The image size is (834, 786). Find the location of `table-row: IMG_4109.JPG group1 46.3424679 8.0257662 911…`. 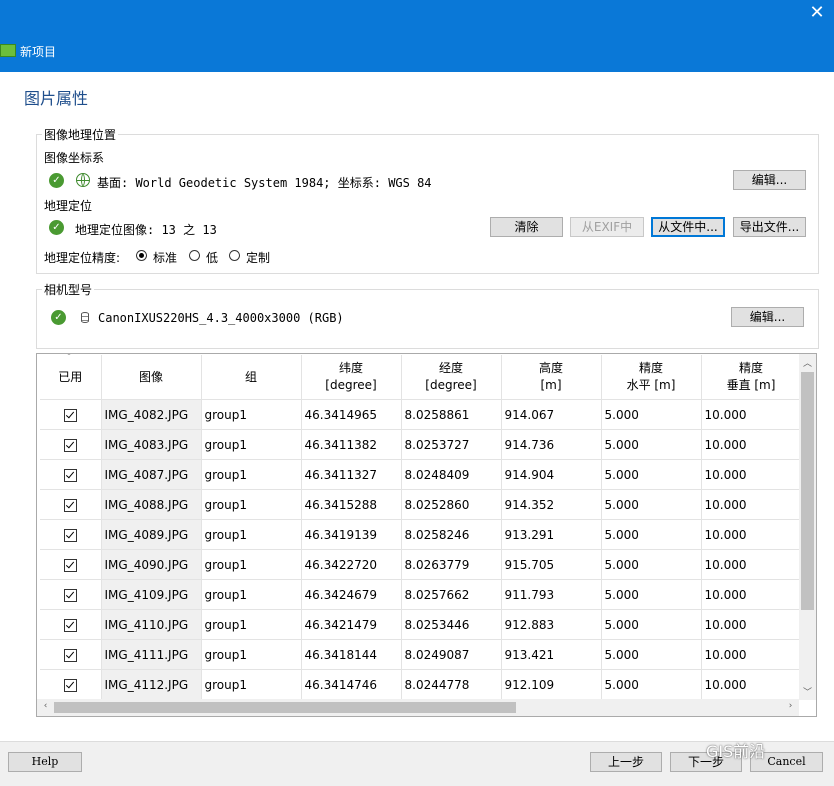

table-row: IMG_4109.JPG group1 46.3424679 8.0257662 911… is located at coordinates (421, 594).